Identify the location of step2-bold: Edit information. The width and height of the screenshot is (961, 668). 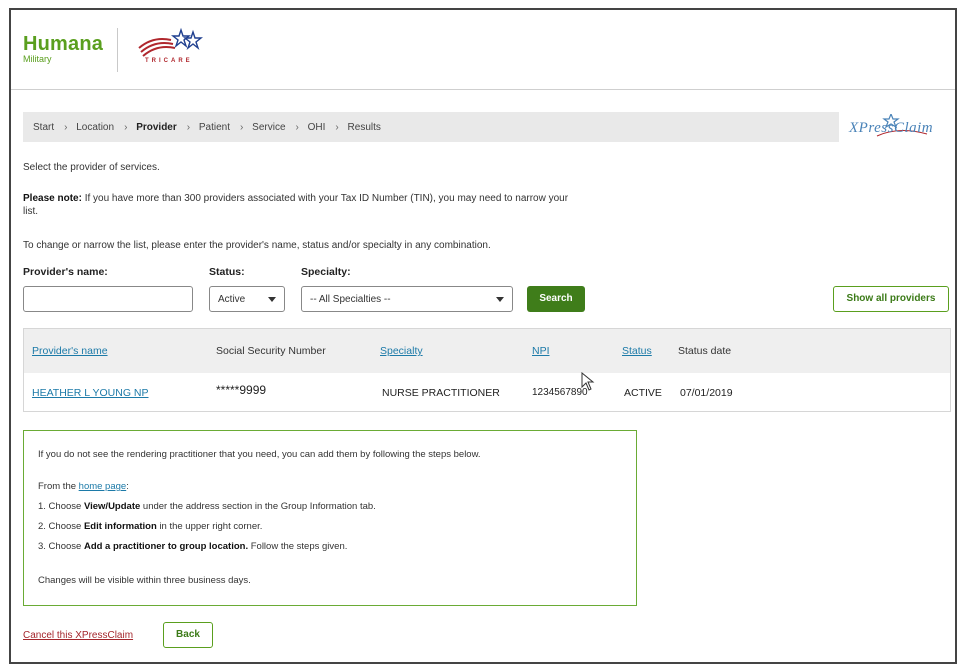
(120, 526).